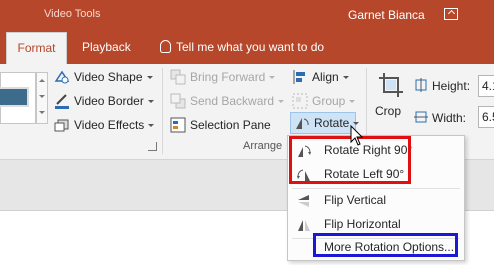  What do you see at coordinates (421, 117) in the screenshot?
I see `width-icon` at bounding box center [421, 117].